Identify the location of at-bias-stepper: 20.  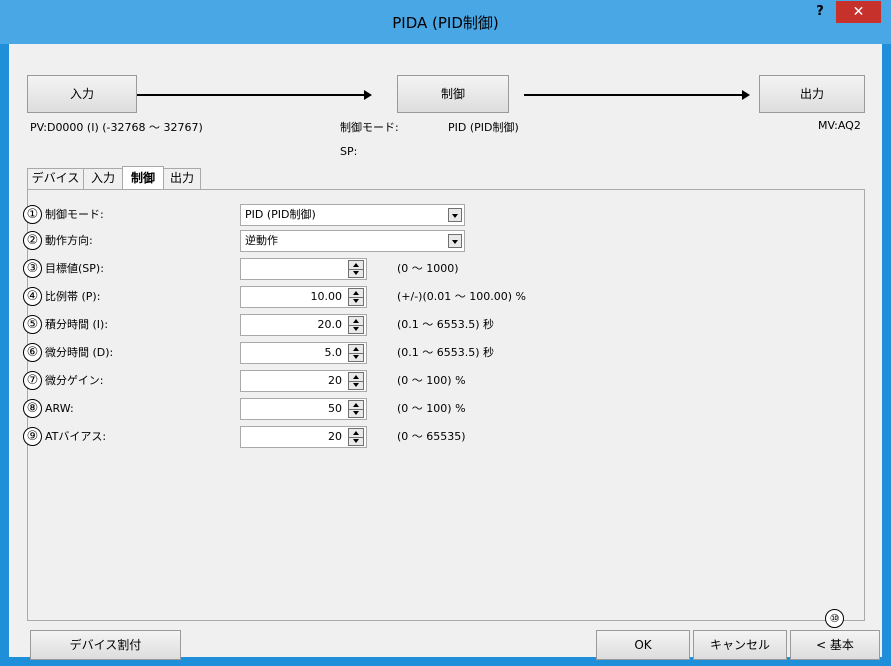
(303, 437).